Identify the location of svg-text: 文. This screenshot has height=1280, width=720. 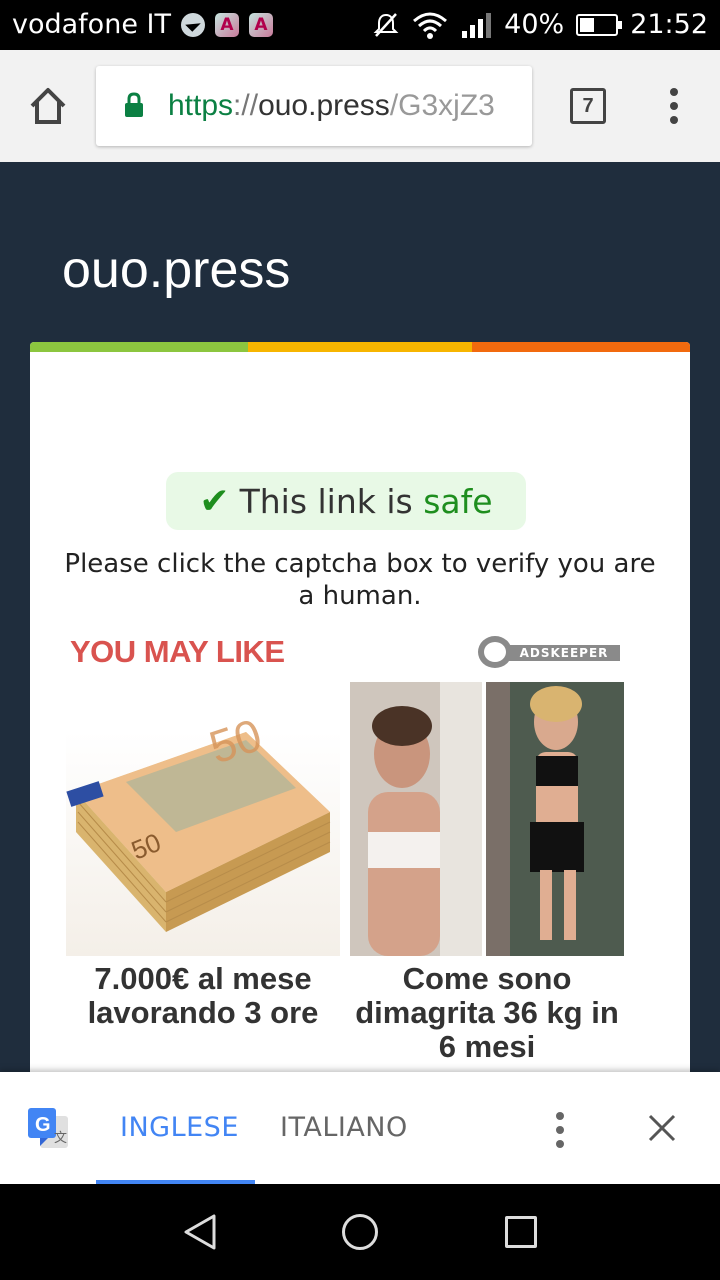
(60, 1138).